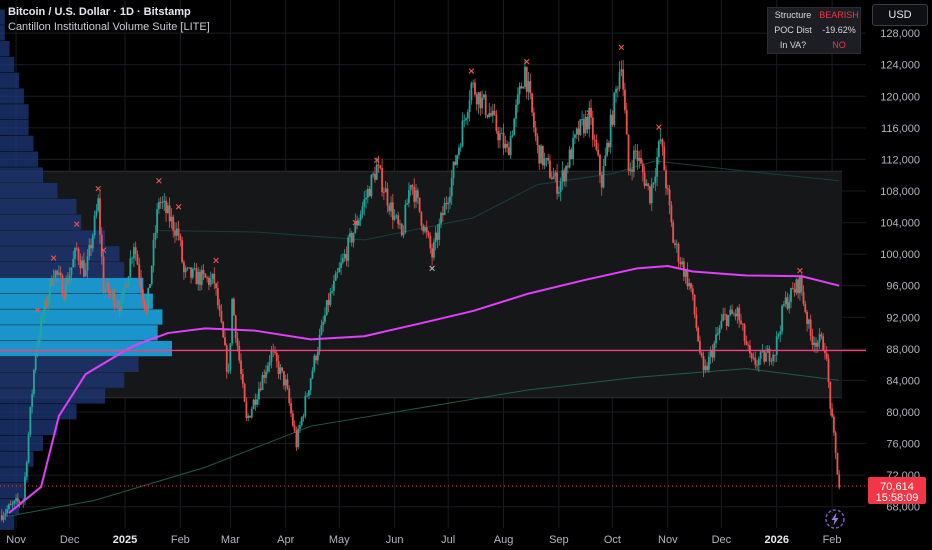 The width and height of the screenshot is (932, 550). Describe the element at coordinates (448, 540) in the screenshot. I see `x-axis-label: Jul` at that location.